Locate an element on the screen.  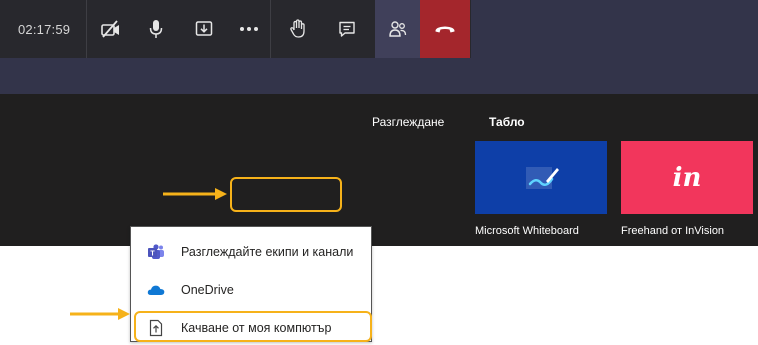
teams-icon: T is located at coordinates (156, 252).